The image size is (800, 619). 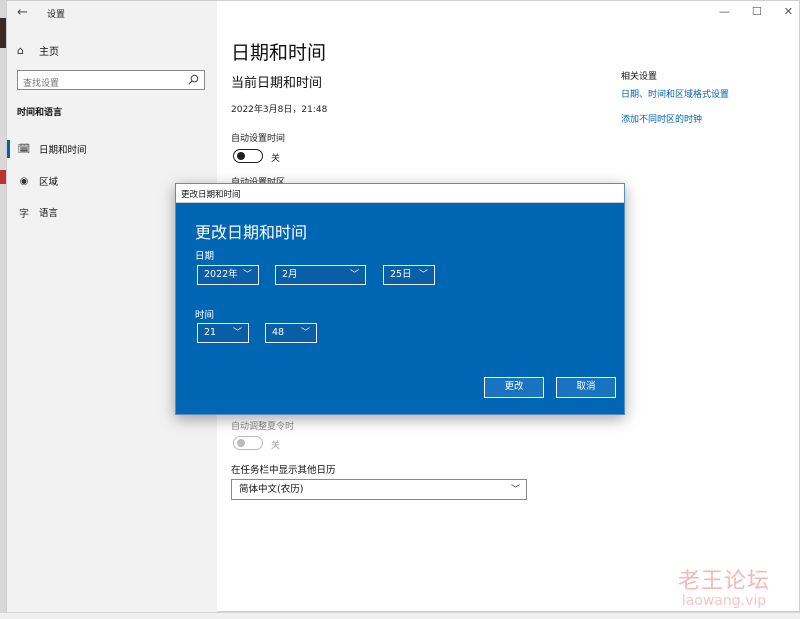 What do you see at coordinates (37, 212) in the screenshot?
I see `sidebar-item-language: 字 语言` at bounding box center [37, 212].